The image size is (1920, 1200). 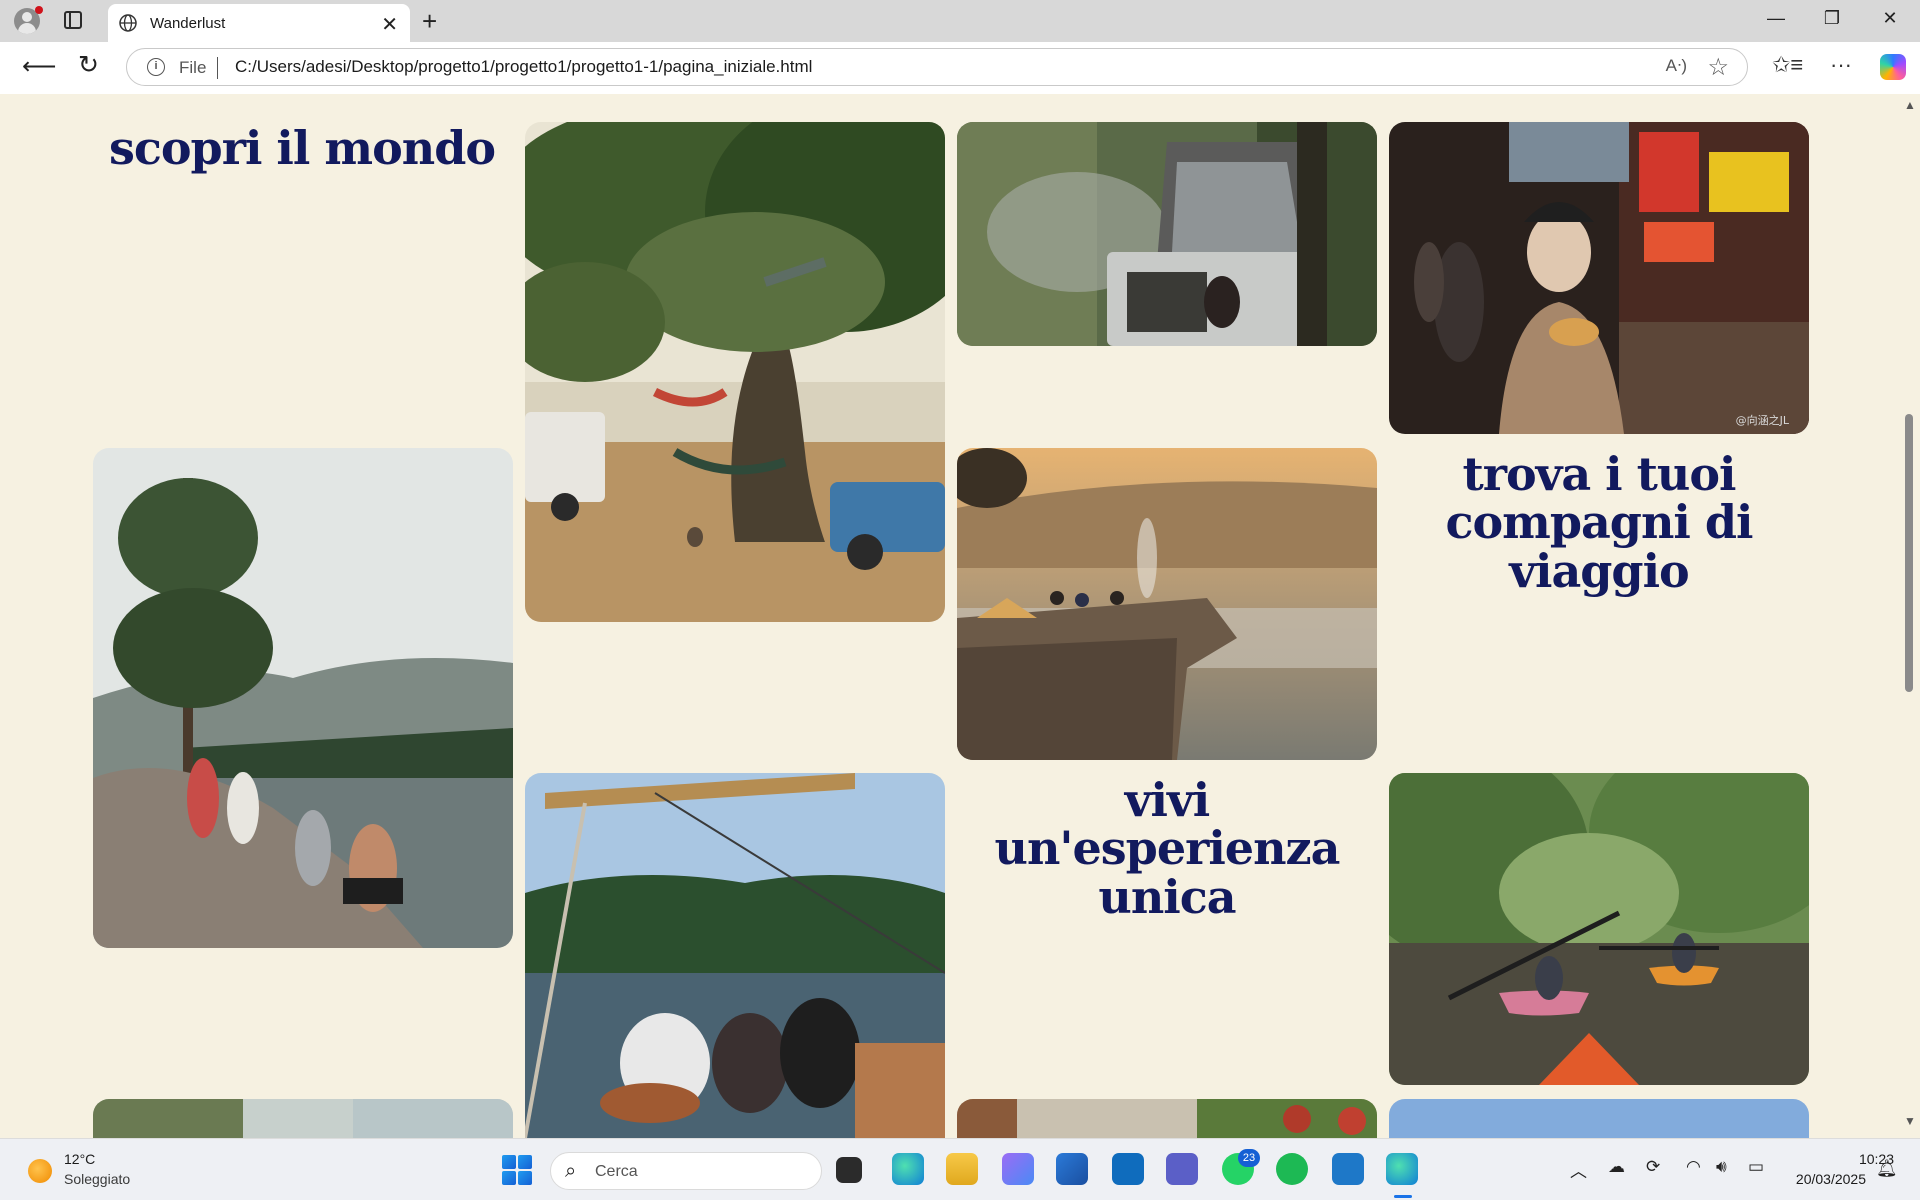 What do you see at coordinates (1599, 522) in the screenshot?
I see `heading-companions: trova i tuoi compagni di viaggio` at bounding box center [1599, 522].